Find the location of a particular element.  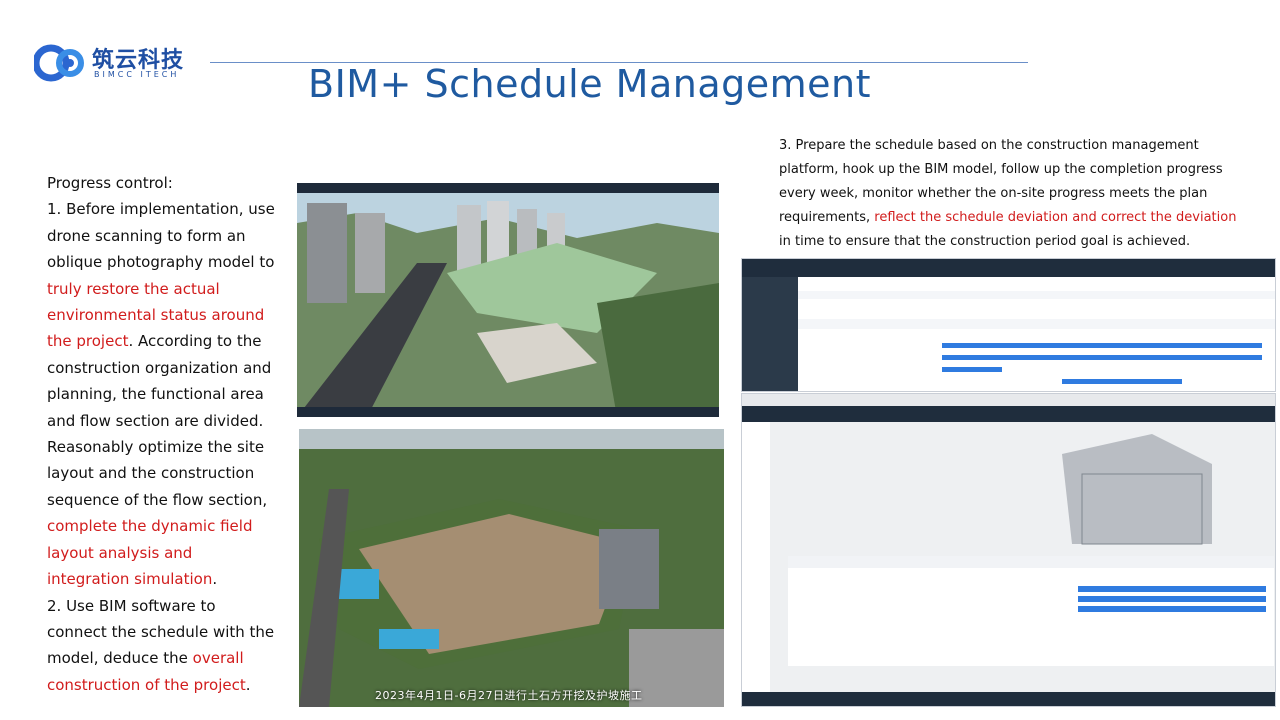

gantt-screenshot-image is located at coordinates (1008, 325).